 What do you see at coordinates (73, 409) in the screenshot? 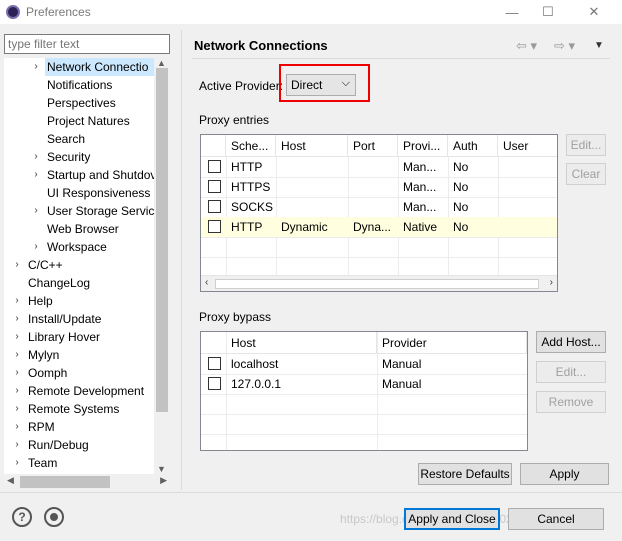
I see `tree-item: Remote Systems` at bounding box center [73, 409].